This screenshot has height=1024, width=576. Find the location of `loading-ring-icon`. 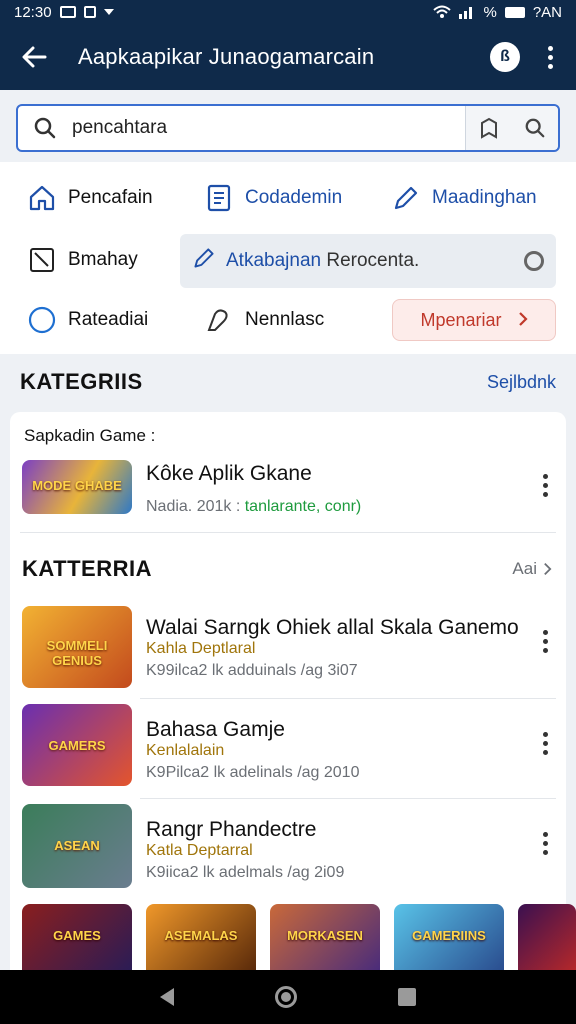

loading-ring-icon is located at coordinates (534, 261).